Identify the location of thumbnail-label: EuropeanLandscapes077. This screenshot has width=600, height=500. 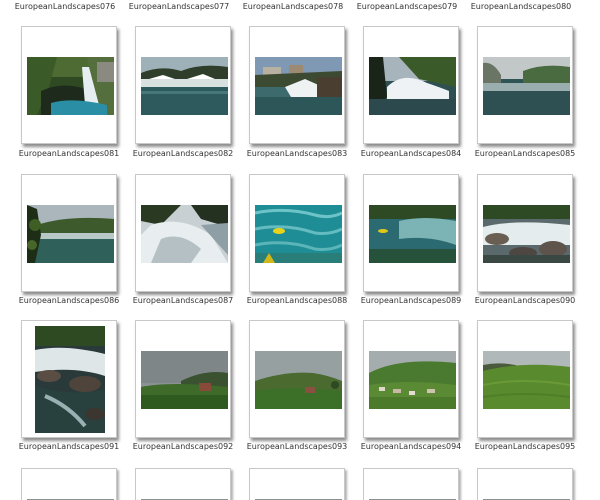
(179, 6).